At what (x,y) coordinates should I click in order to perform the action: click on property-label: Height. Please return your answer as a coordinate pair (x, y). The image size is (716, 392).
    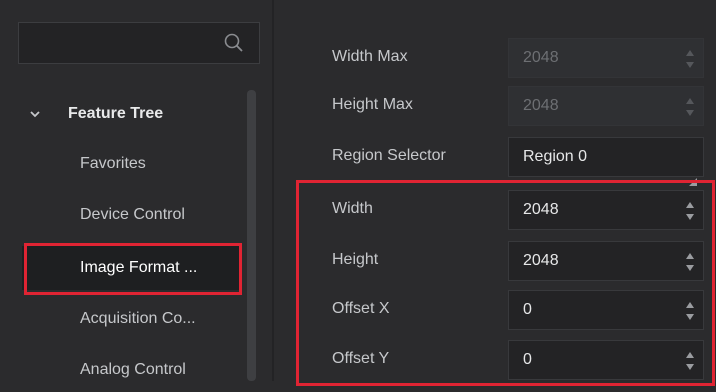
    Looking at the image, I should click on (355, 259).